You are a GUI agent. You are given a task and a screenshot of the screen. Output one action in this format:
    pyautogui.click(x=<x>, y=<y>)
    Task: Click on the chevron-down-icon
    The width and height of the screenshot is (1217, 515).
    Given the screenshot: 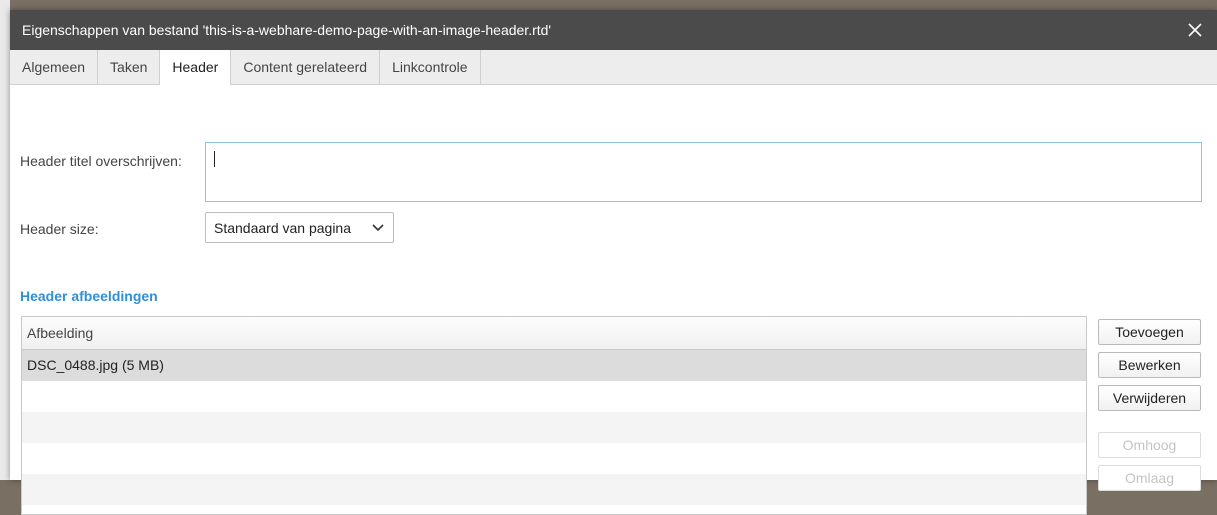 What is the action you would take?
    pyautogui.click(x=378, y=228)
    